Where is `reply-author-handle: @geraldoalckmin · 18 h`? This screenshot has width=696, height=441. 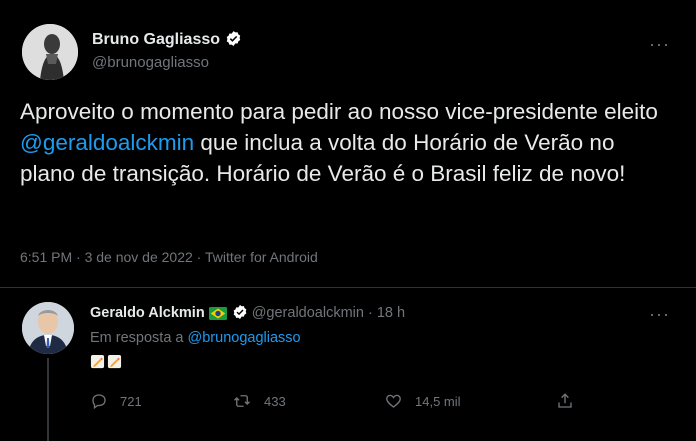
reply-author-handle: @geraldoalckmin · 18 h is located at coordinates (328, 313).